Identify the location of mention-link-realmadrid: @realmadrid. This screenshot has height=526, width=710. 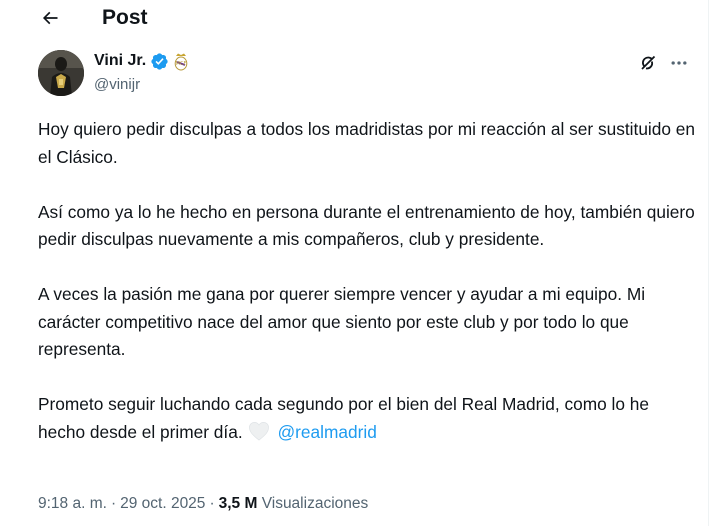
(327, 432).